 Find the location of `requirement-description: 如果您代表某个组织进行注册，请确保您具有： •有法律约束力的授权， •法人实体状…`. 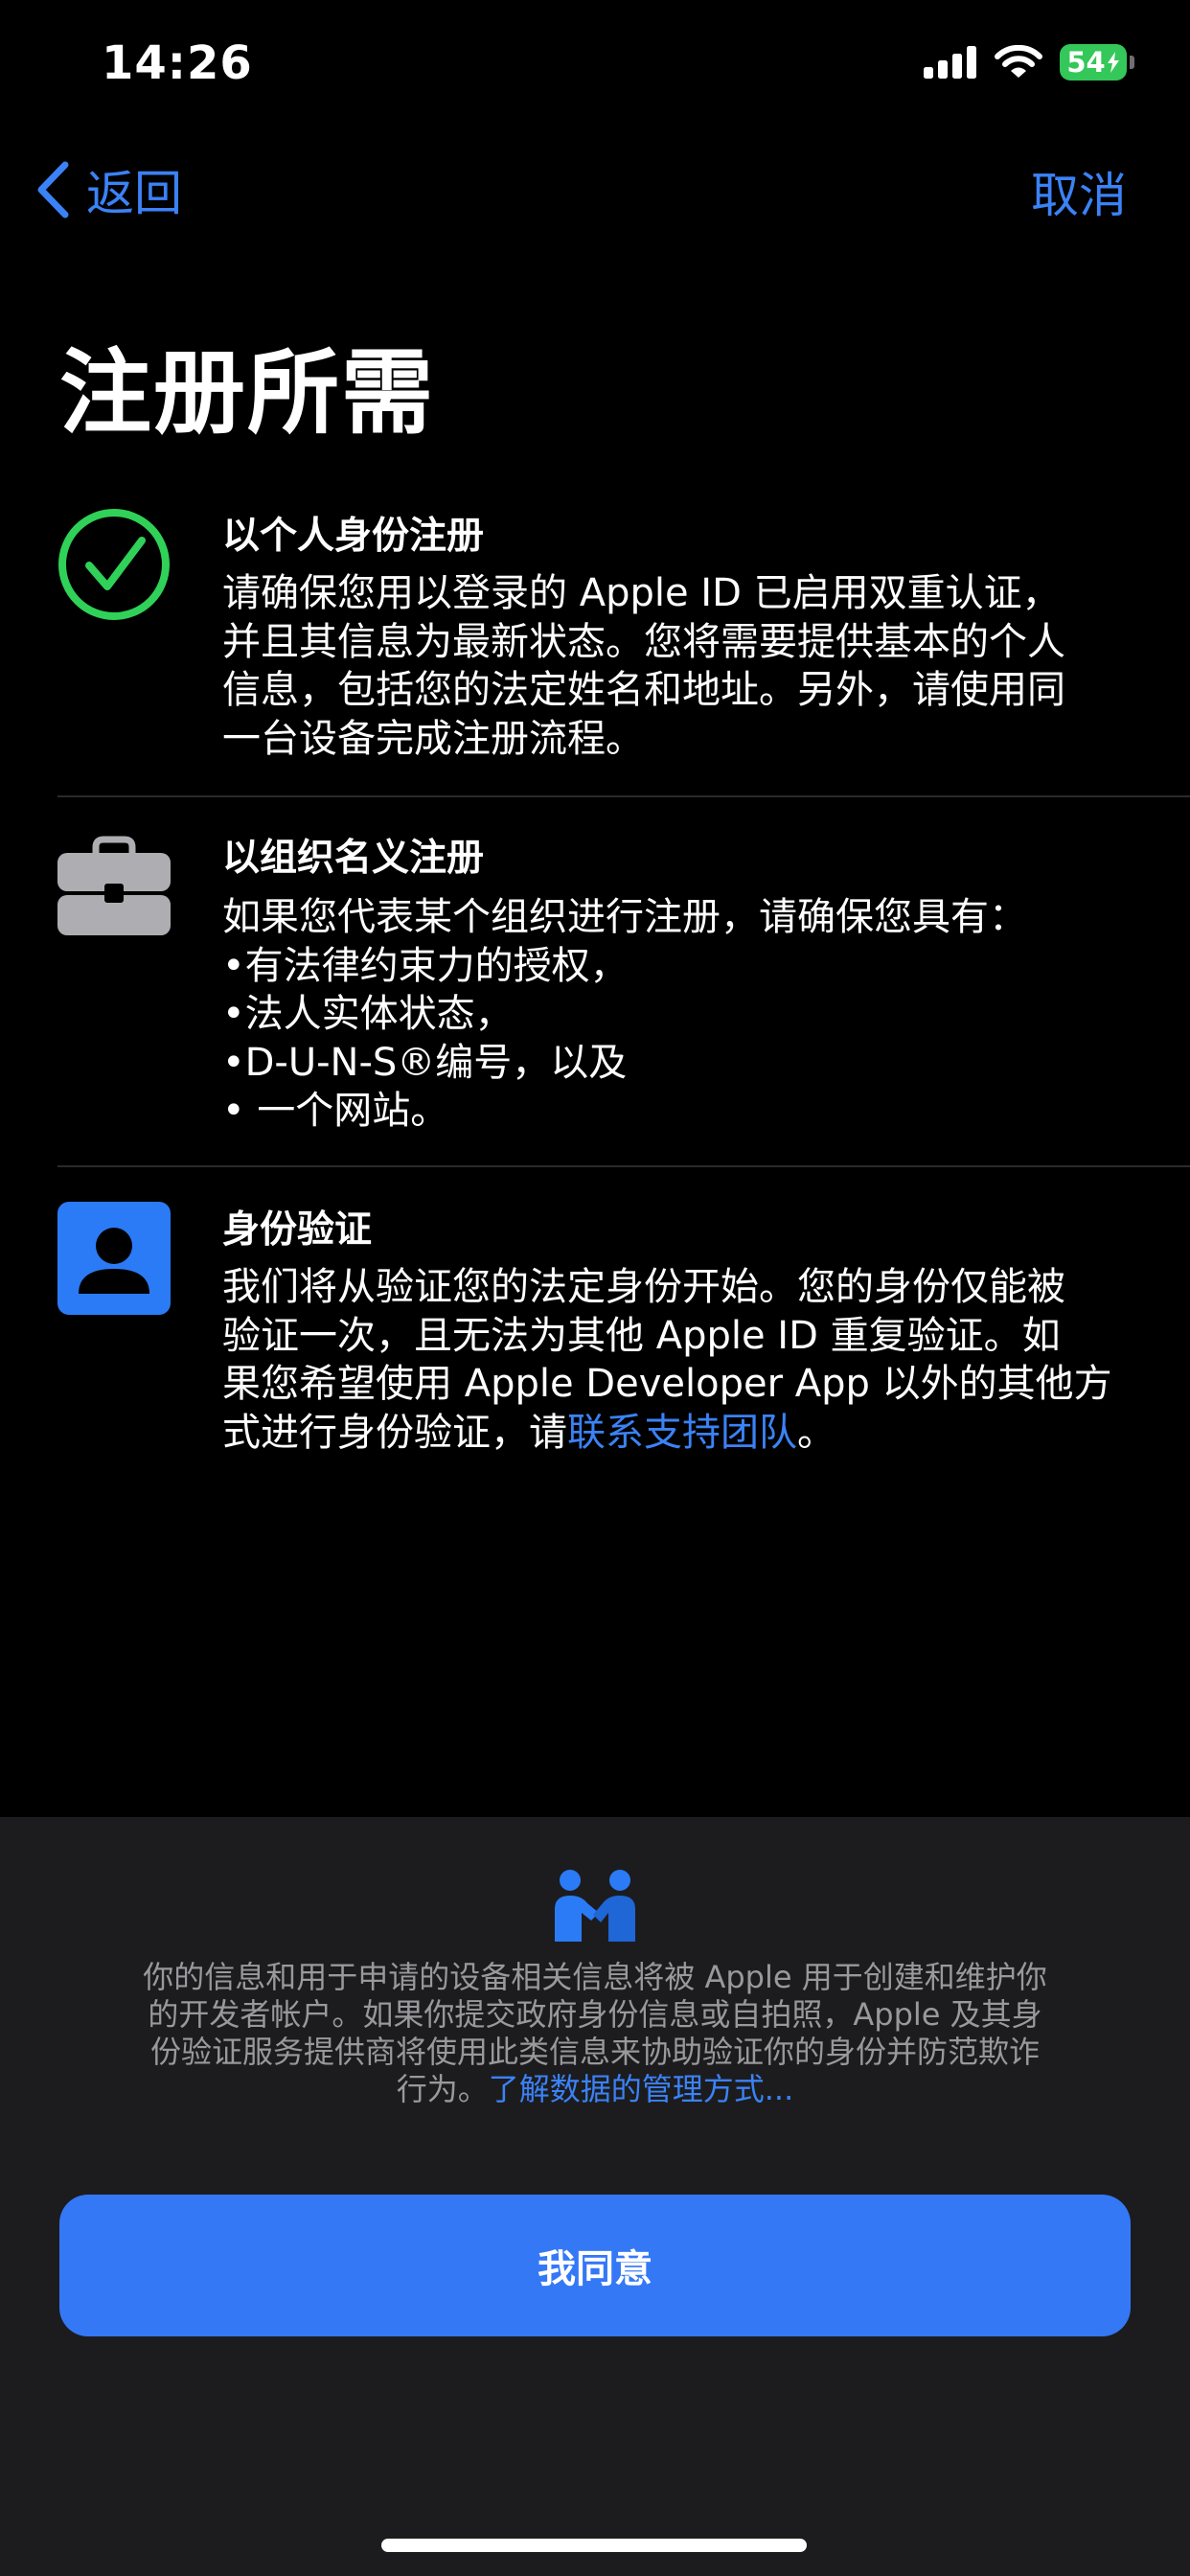

requirement-description: 如果您代表某个组织进行注册，请确保您具有： •有法律约束力的授权， •法人实体状… is located at coordinates (682, 1015).